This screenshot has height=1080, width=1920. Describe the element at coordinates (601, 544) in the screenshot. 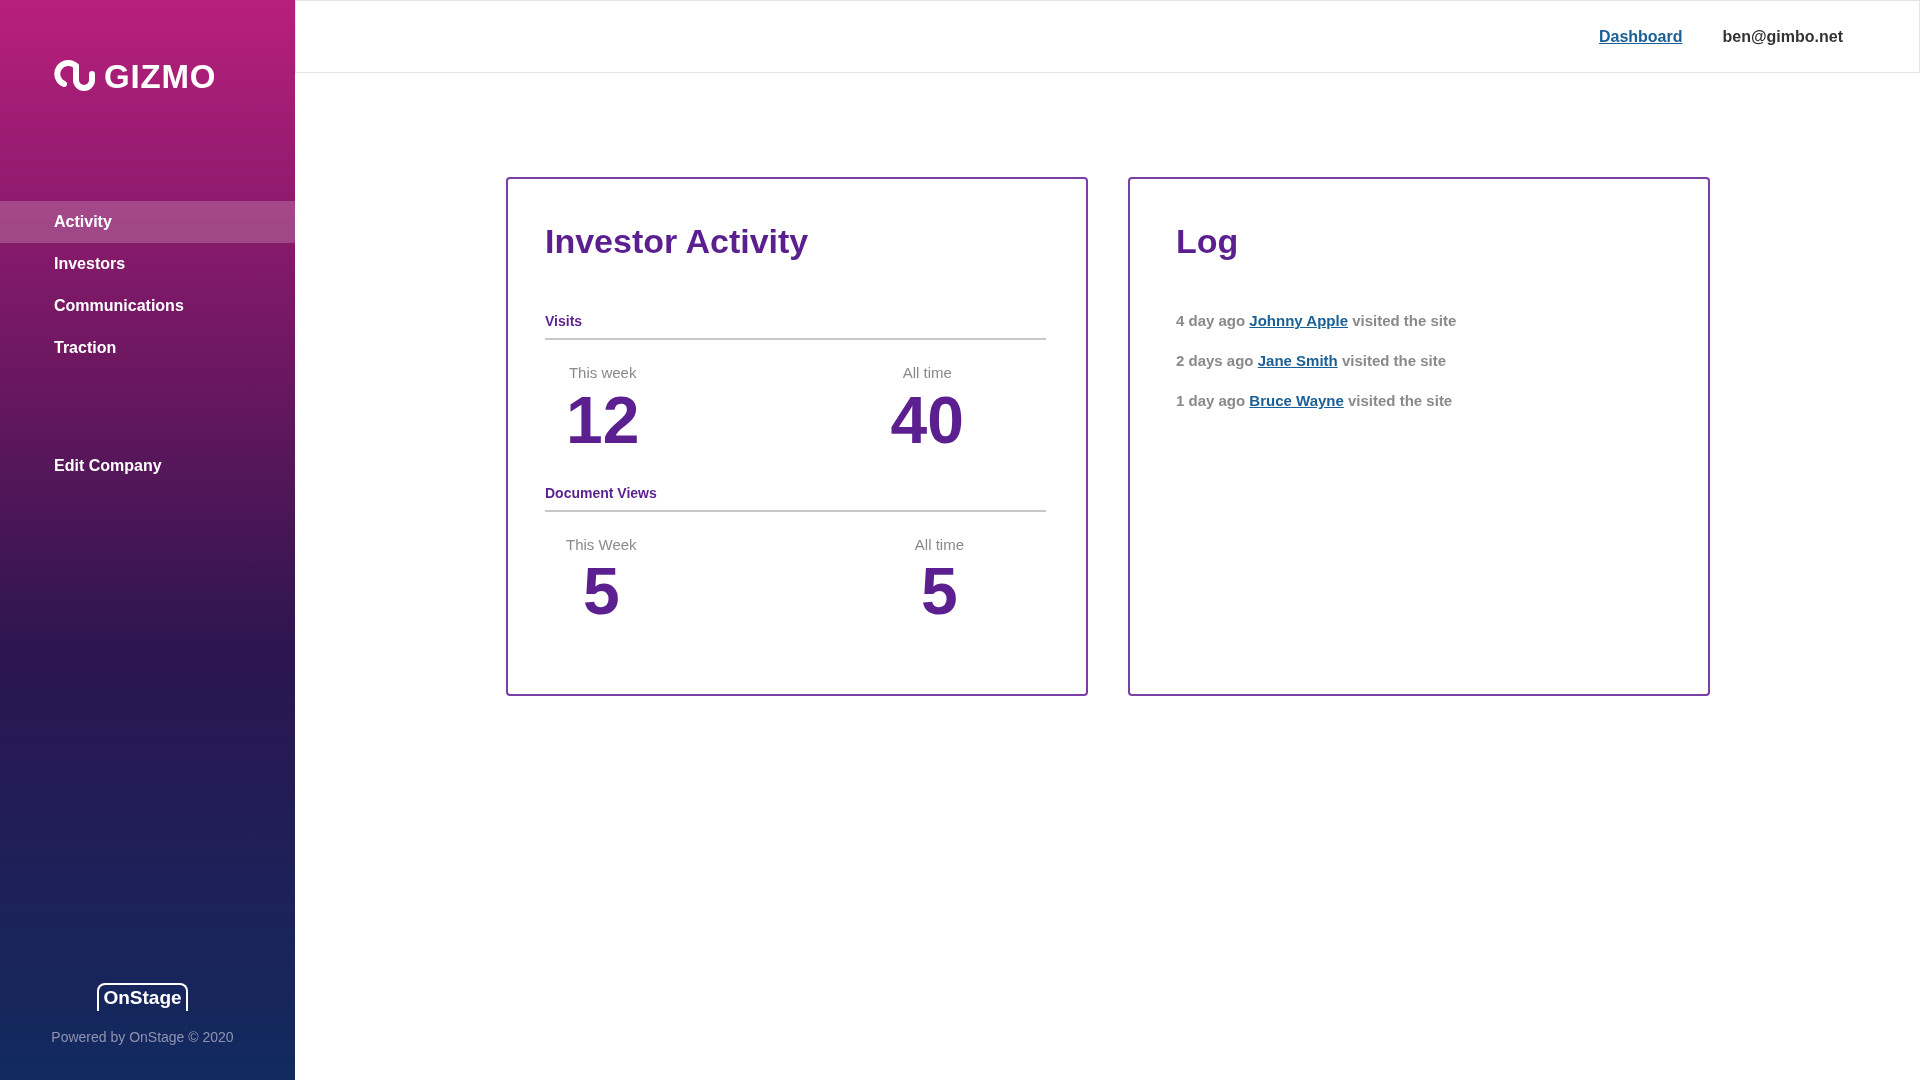

I see `stat-label: This Week` at that location.